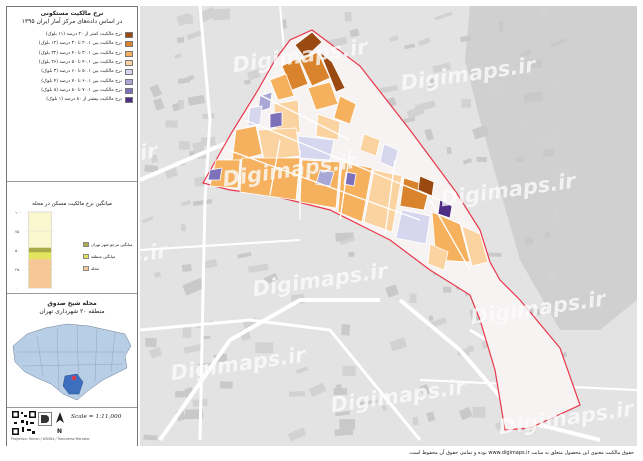 This screenshot has height=461, width=643. What do you see at coordinates (72, 311) in the screenshot?
I see `locator-subtitle: منطقه ۲۰ شهرداری تهران` at bounding box center [72, 311].